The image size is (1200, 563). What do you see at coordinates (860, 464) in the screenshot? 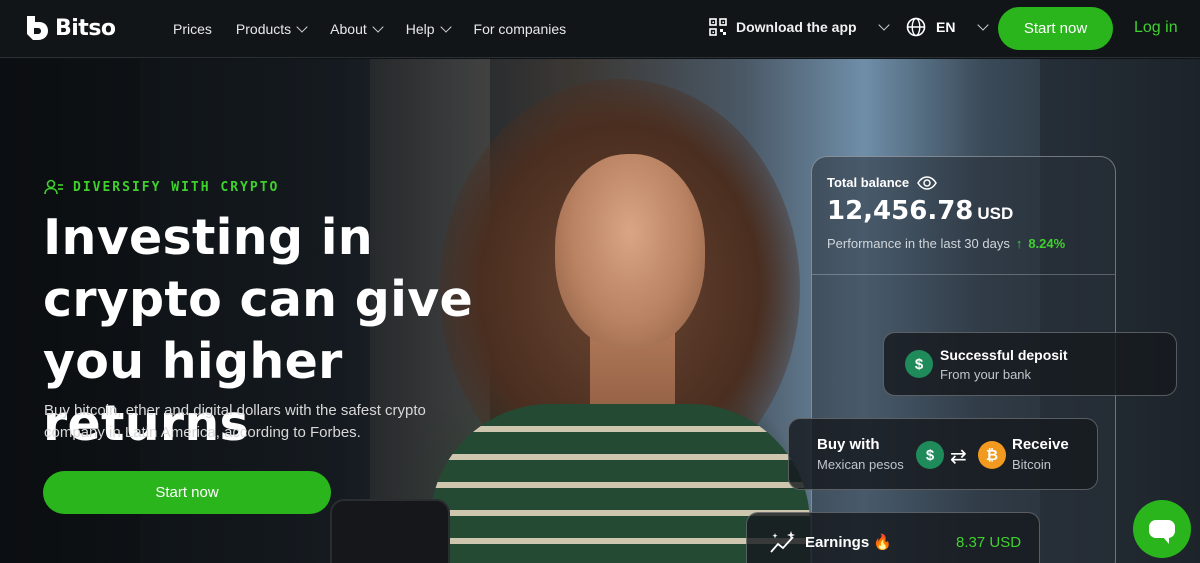
I see `buy-subtitle: Mexican pesos` at bounding box center [860, 464].